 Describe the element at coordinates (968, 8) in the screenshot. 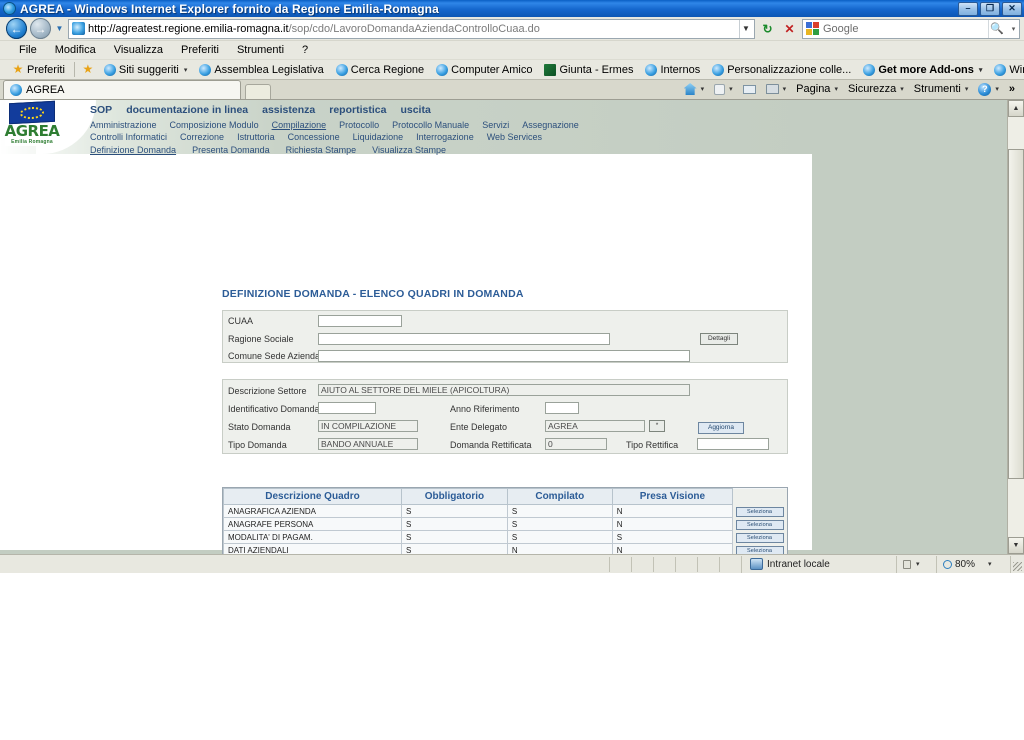

I see `minimize-button: –` at that location.